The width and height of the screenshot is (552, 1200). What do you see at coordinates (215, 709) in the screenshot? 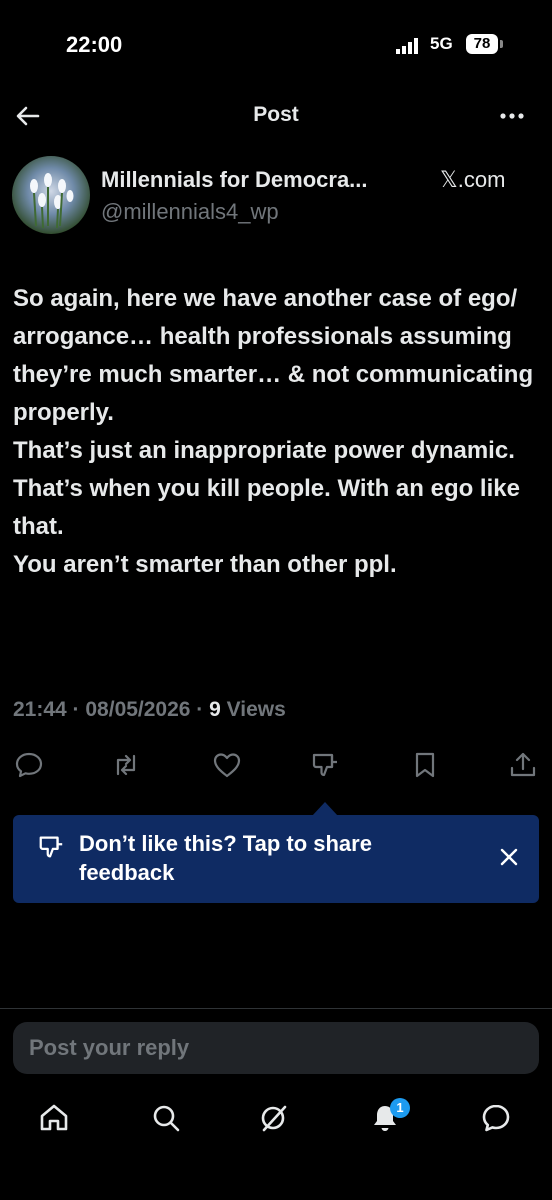
I see `views-count: 9` at bounding box center [215, 709].